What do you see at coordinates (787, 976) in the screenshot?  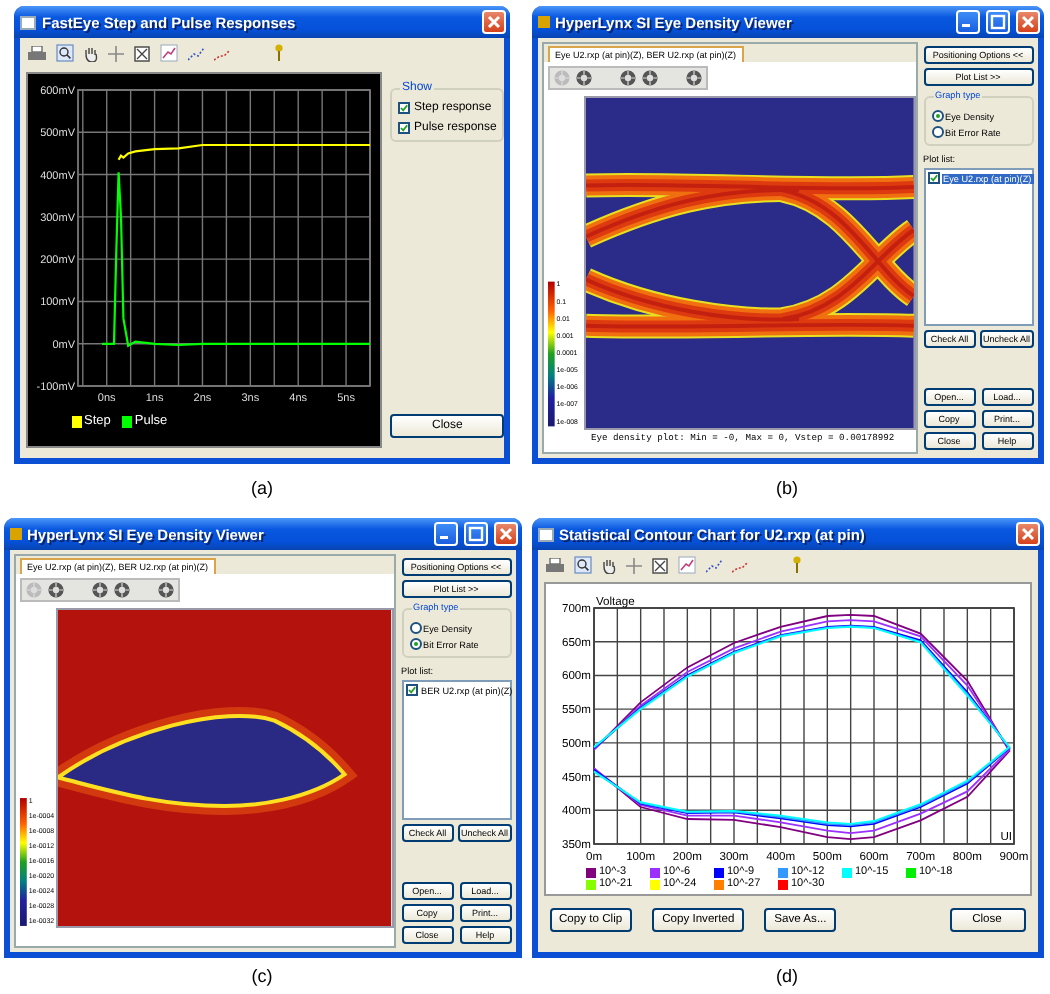 I see `figure-caption: (d)` at bounding box center [787, 976].